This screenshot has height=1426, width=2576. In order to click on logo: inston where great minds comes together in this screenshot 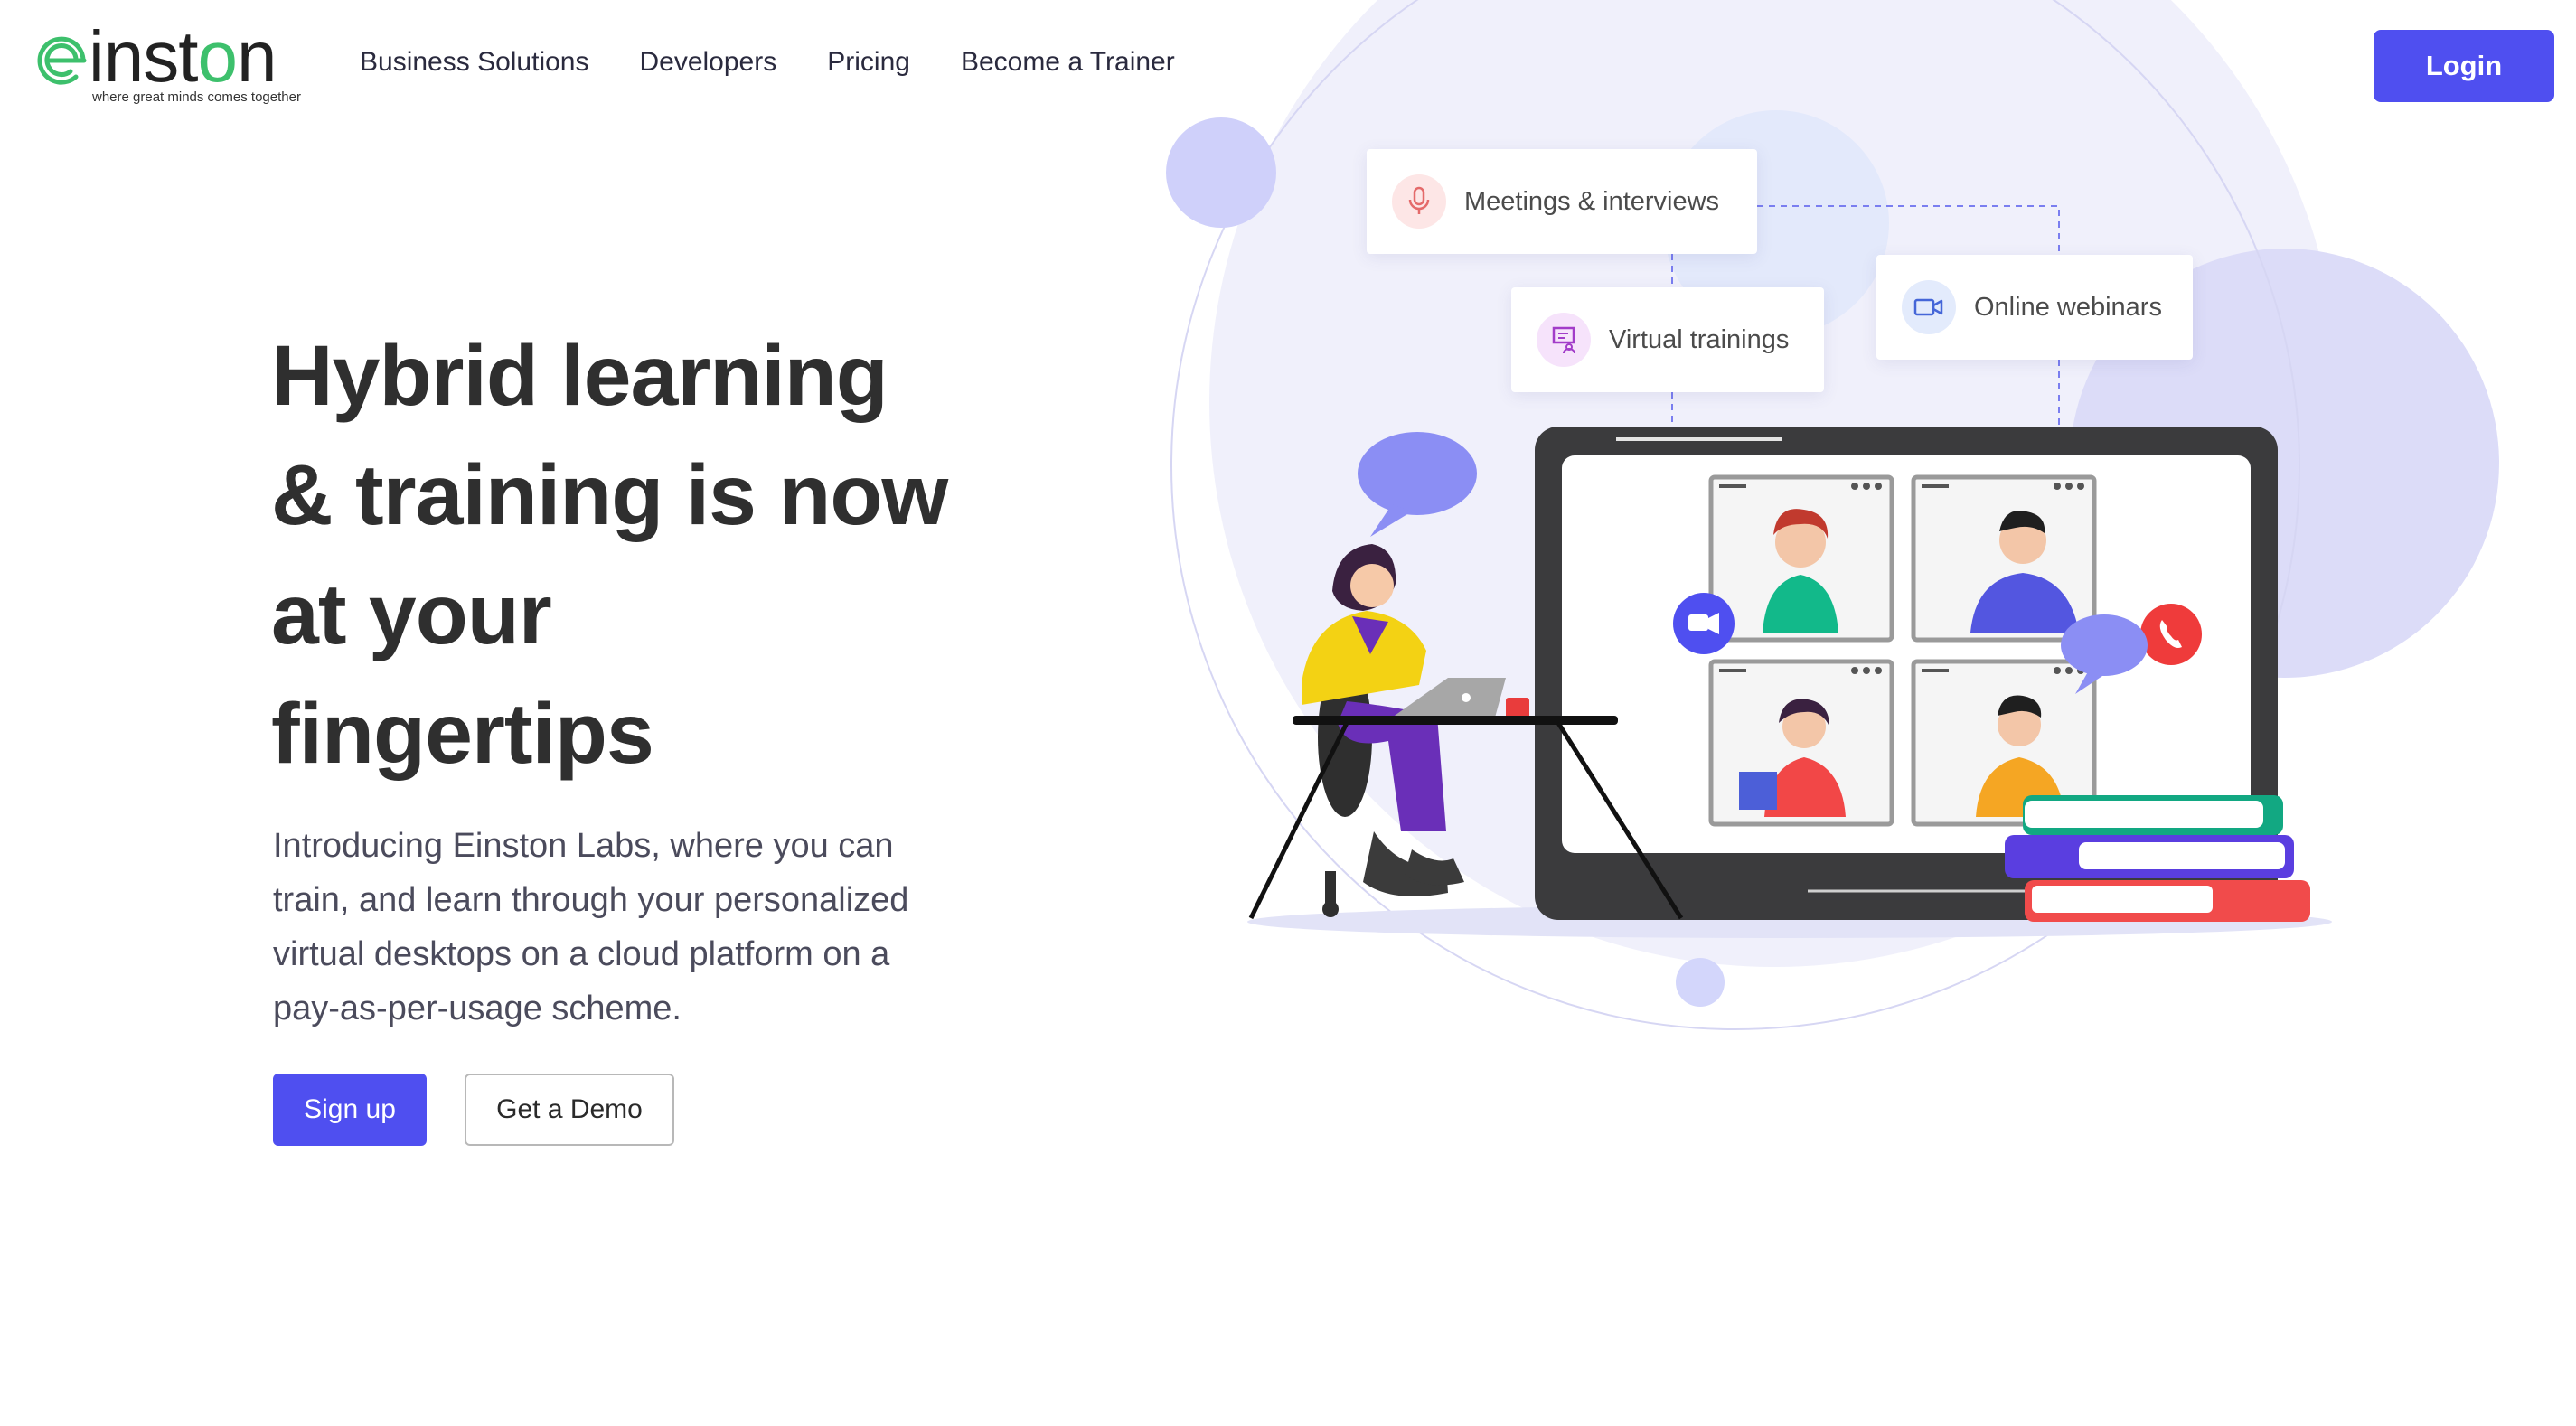, I will do `click(176, 62)`.